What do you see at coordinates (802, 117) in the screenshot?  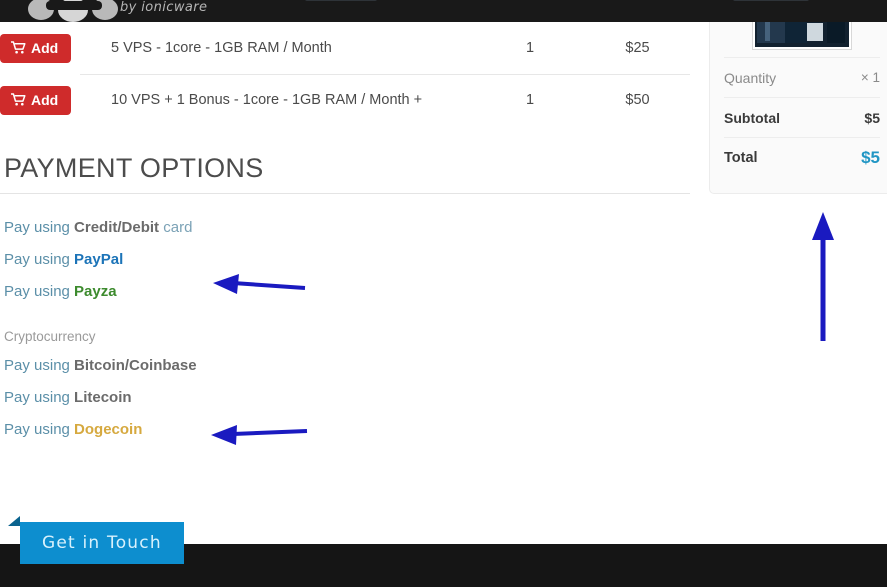 I see `summary-row-subtotal: Subtotal $5` at bounding box center [802, 117].